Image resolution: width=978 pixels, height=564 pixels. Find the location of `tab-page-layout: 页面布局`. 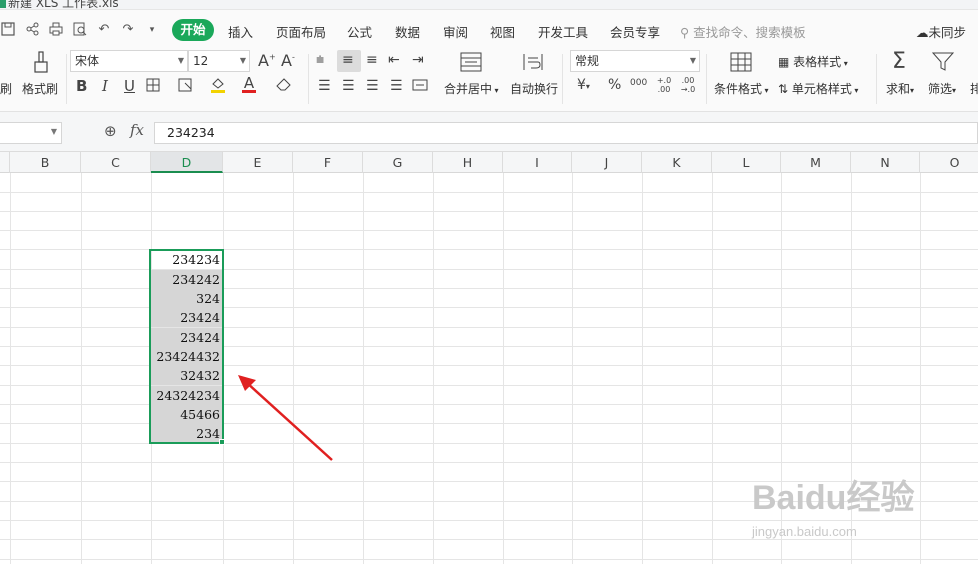

tab-page-layout: 页面布局 is located at coordinates (301, 31).